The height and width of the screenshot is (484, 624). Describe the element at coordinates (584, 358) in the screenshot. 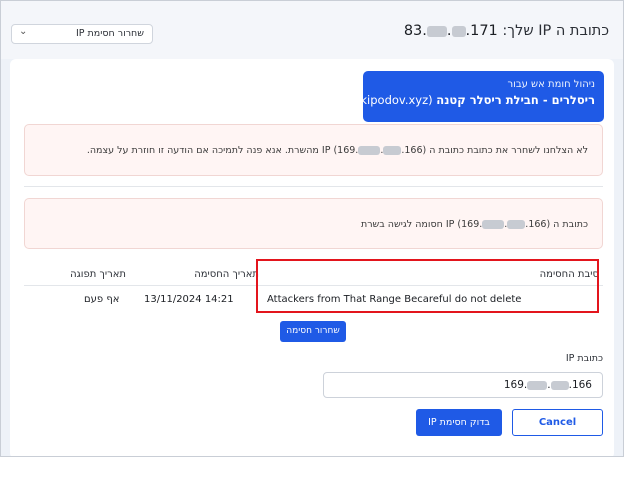

I see `ip-field-label: כתובת IP` at that location.